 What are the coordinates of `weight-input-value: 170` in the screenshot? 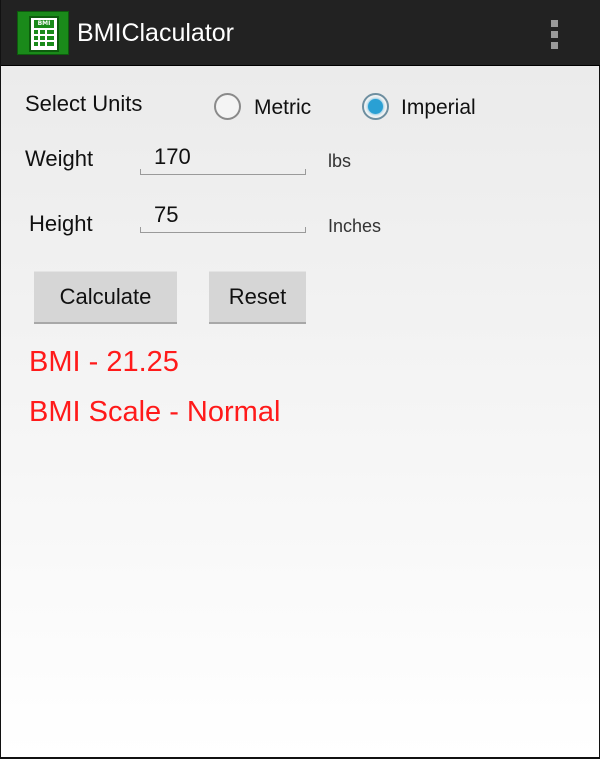 It's located at (172, 156).